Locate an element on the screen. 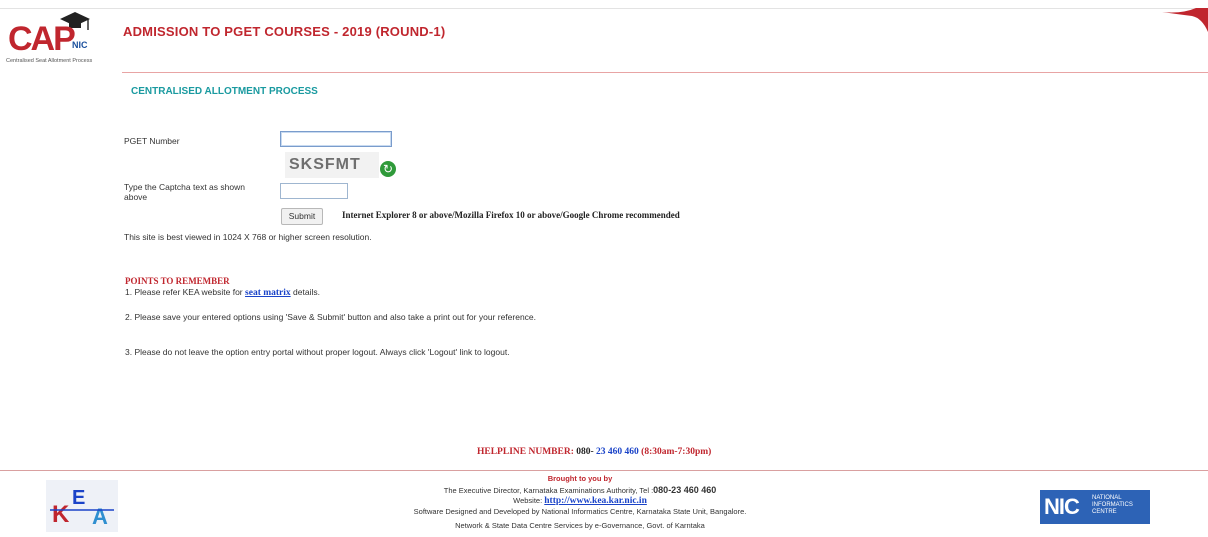 The height and width of the screenshot is (537, 1208). captcha-label: Type the Captcha text as shown above is located at coordinates (184, 192).